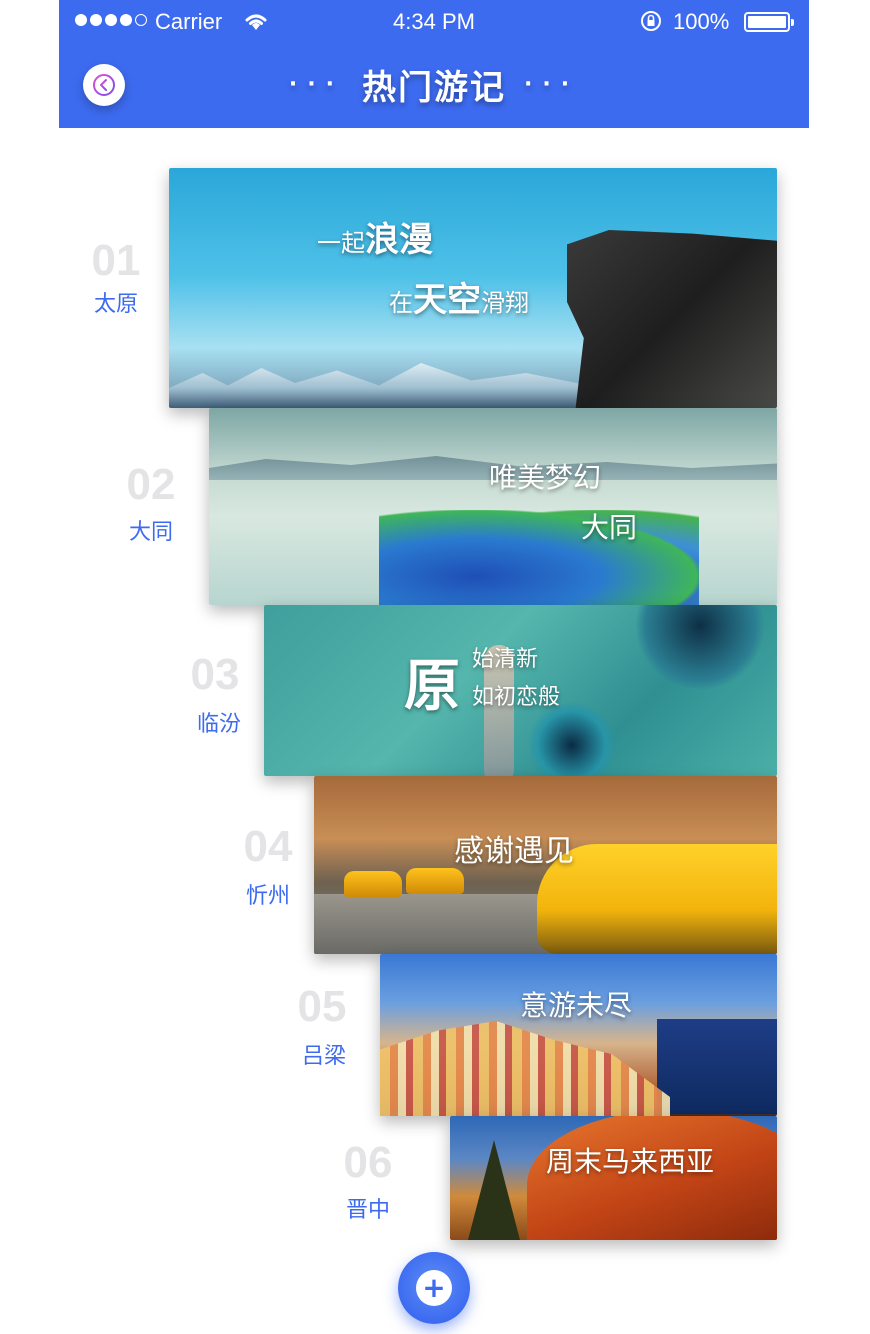 This screenshot has height=1334, width=870. Describe the element at coordinates (630, 1161) in the screenshot. I see `card-caption-line1: 周末马来西亚` at that location.